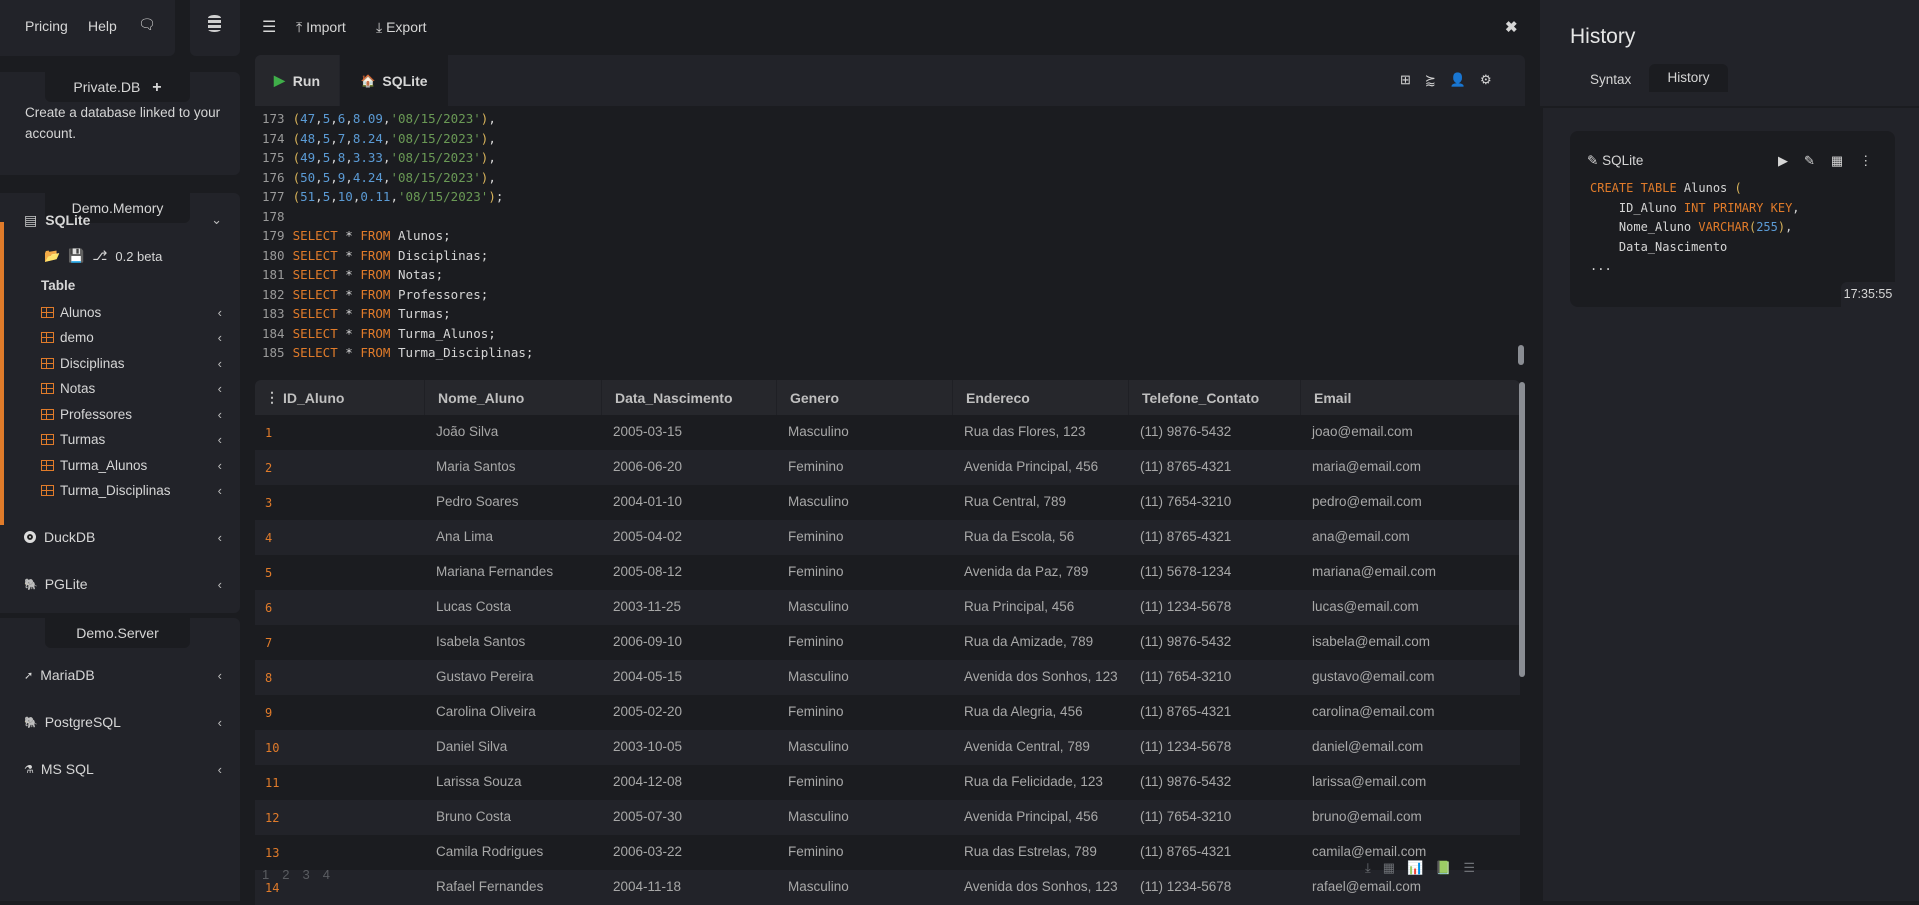  What do you see at coordinates (1430, 80) in the screenshot?
I see `share-icon: ⪸` at bounding box center [1430, 80].